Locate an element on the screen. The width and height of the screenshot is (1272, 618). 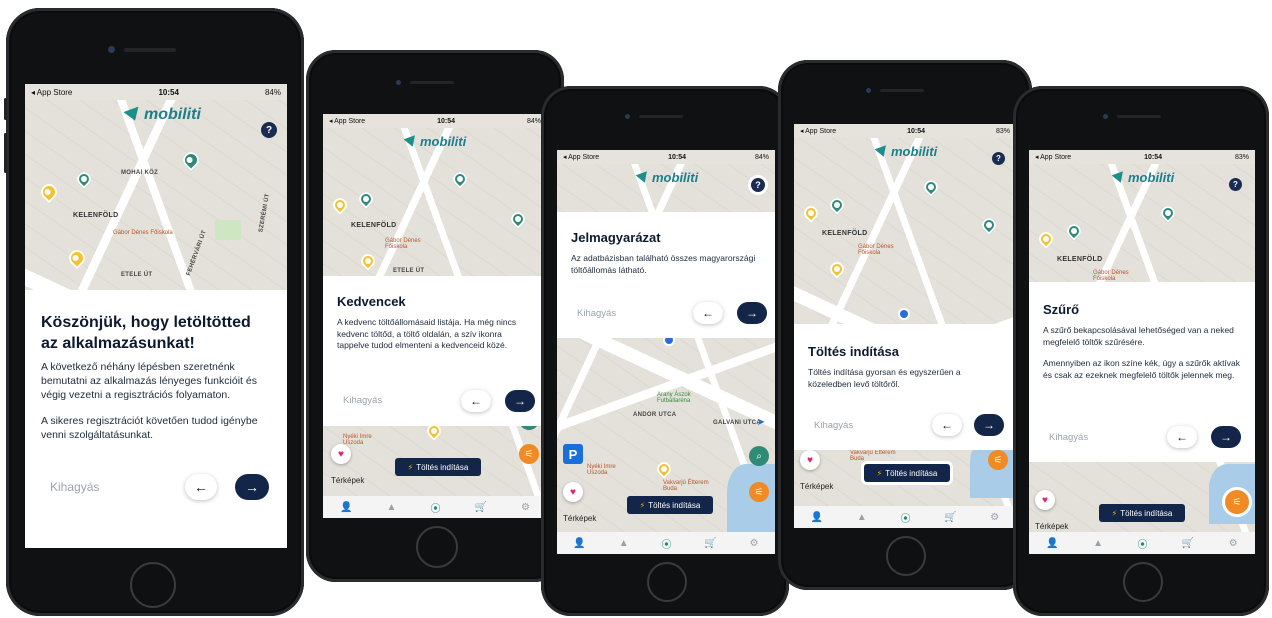
poi-label: Nyéki Imre Uszoda is located at coordinates (357, 440).